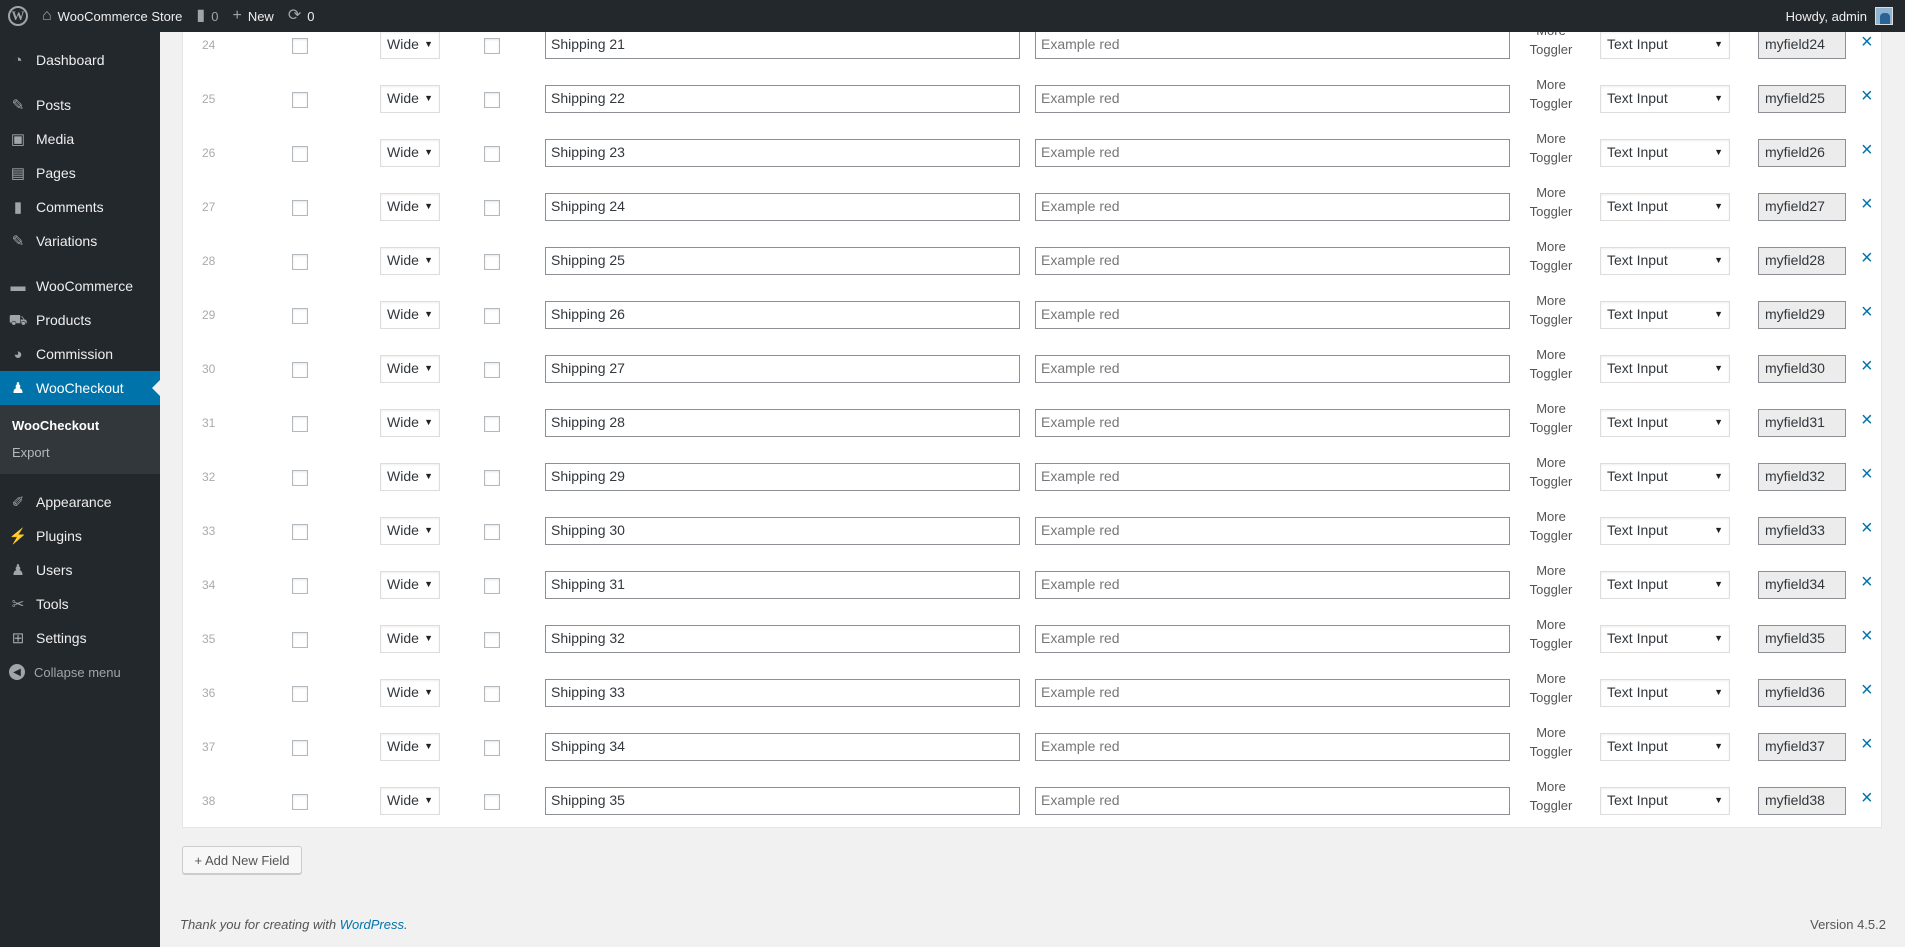  Describe the element at coordinates (80, 105) in the screenshot. I see `sidebar-item-posts: ✎ Posts` at that location.